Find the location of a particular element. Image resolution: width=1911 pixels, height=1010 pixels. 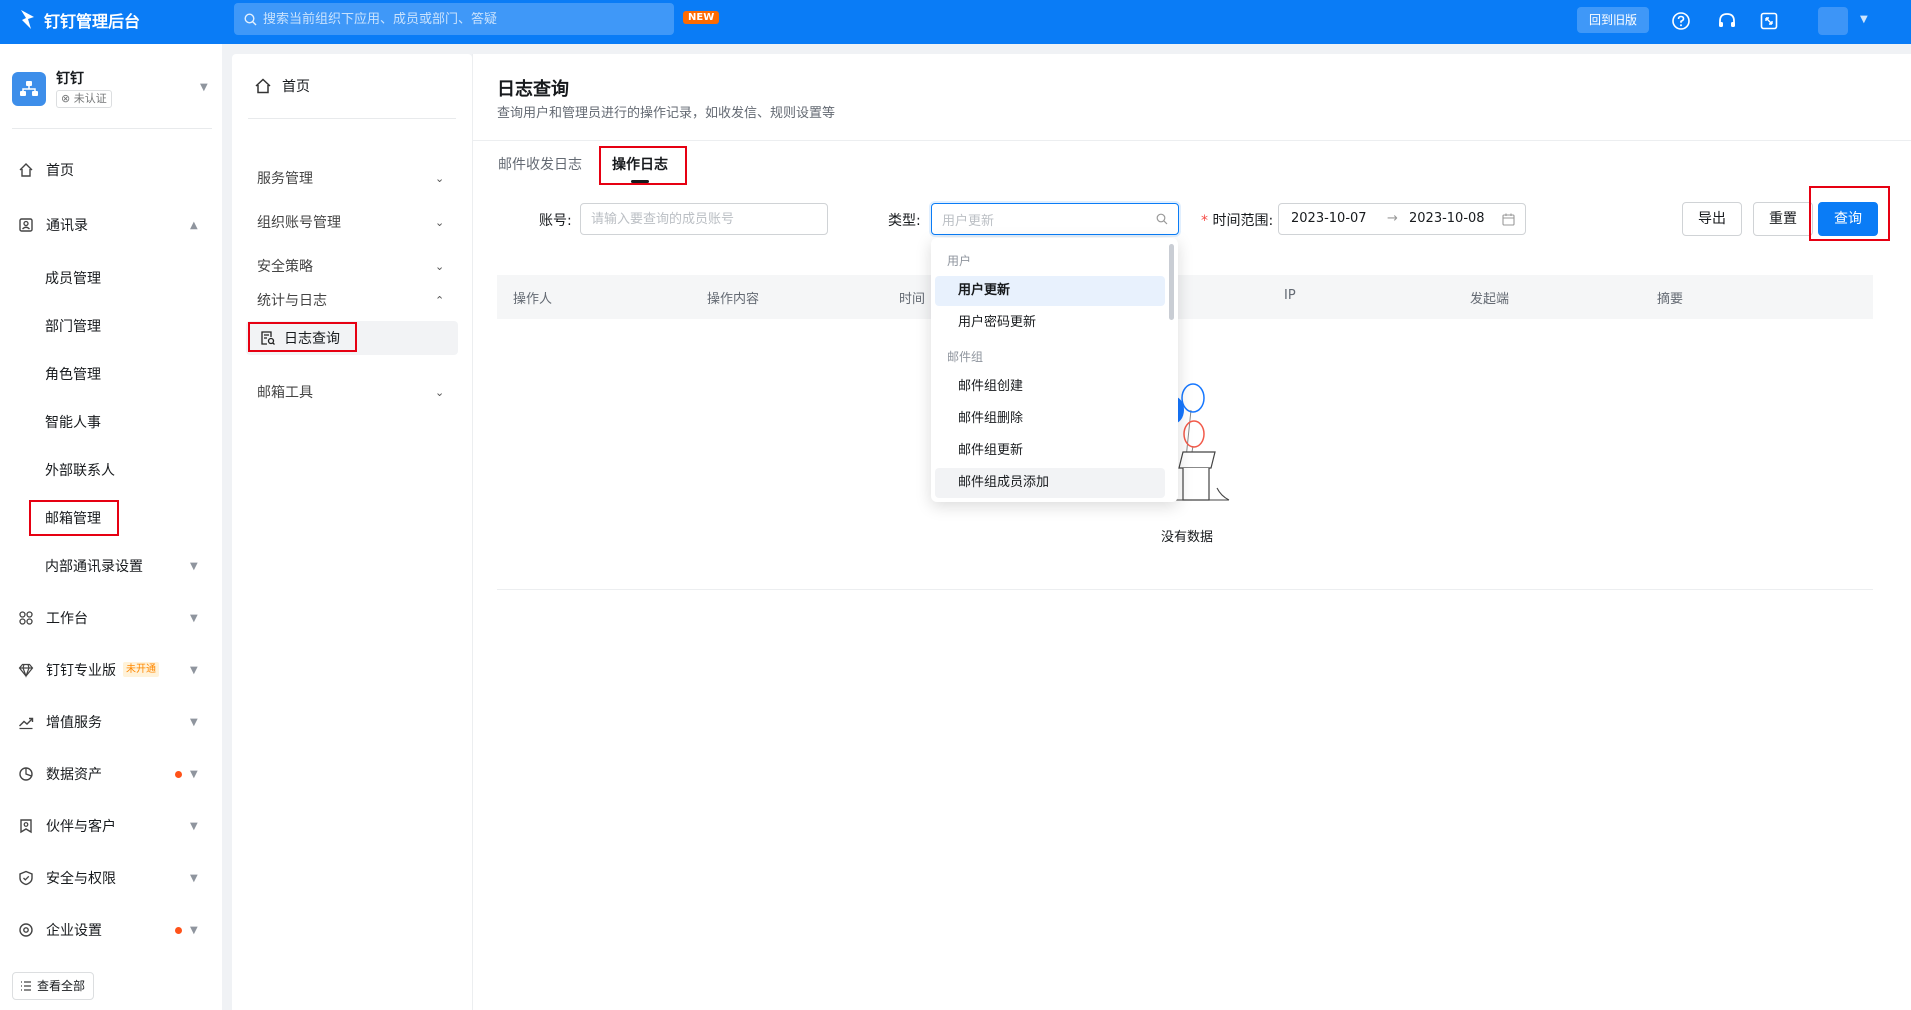

sidebar-sub-external-contacts: 外部联系人 is located at coordinates (111, 470).